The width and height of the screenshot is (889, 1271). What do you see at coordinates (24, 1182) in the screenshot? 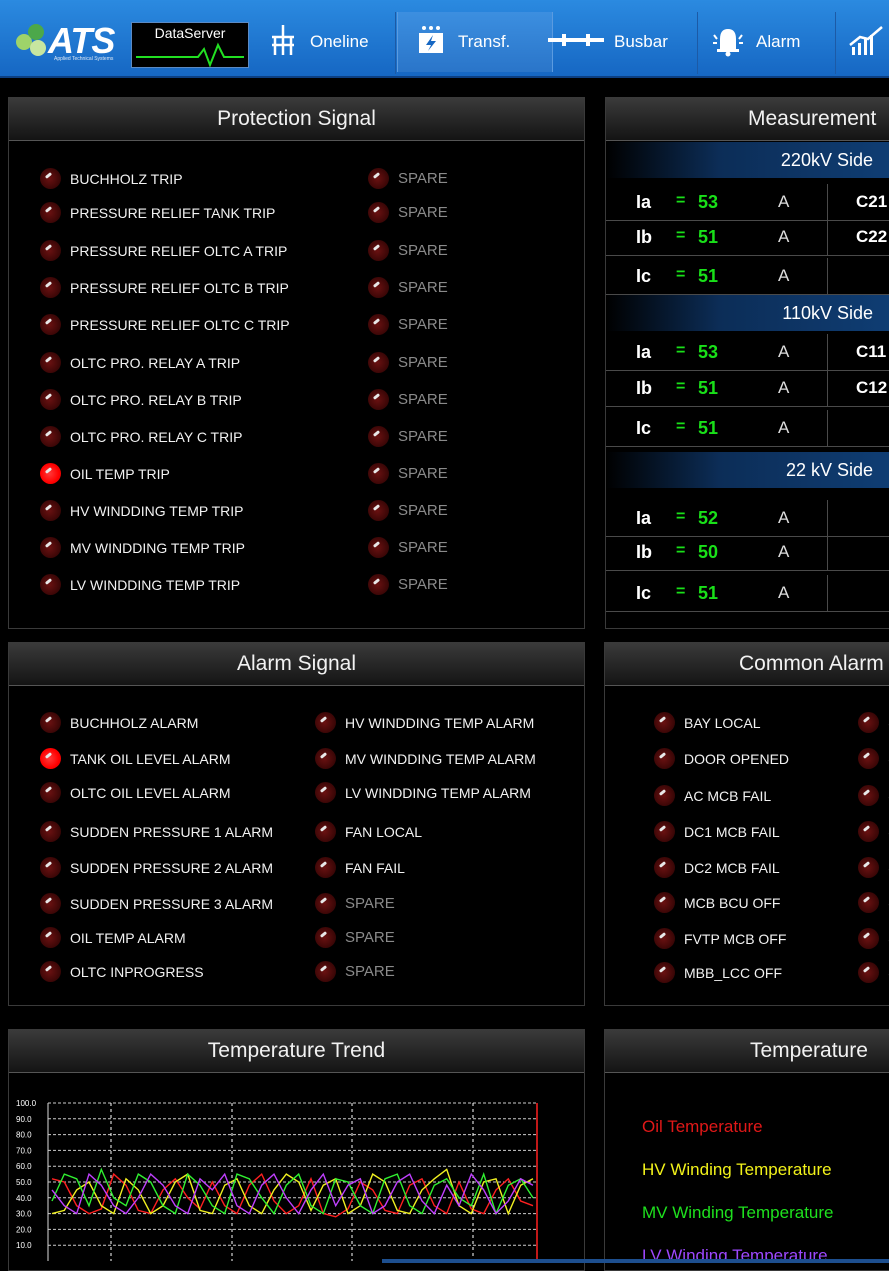
I see `y-tick-label: 50.0` at bounding box center [24, 1182].